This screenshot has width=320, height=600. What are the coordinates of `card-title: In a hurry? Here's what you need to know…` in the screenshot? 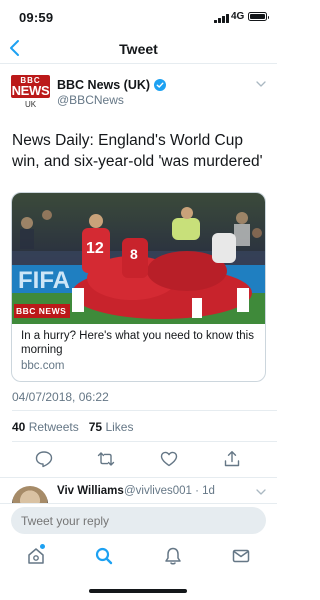 It's located at (137, 343).